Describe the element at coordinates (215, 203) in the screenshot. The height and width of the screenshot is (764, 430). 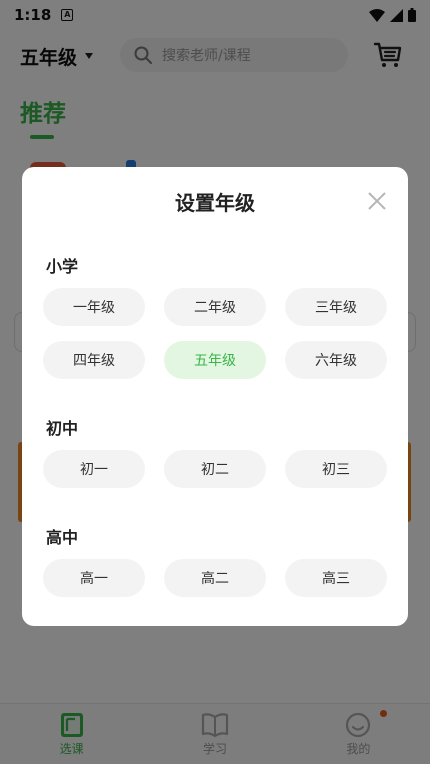
I see `dialog-title: 设置年级` at that location.